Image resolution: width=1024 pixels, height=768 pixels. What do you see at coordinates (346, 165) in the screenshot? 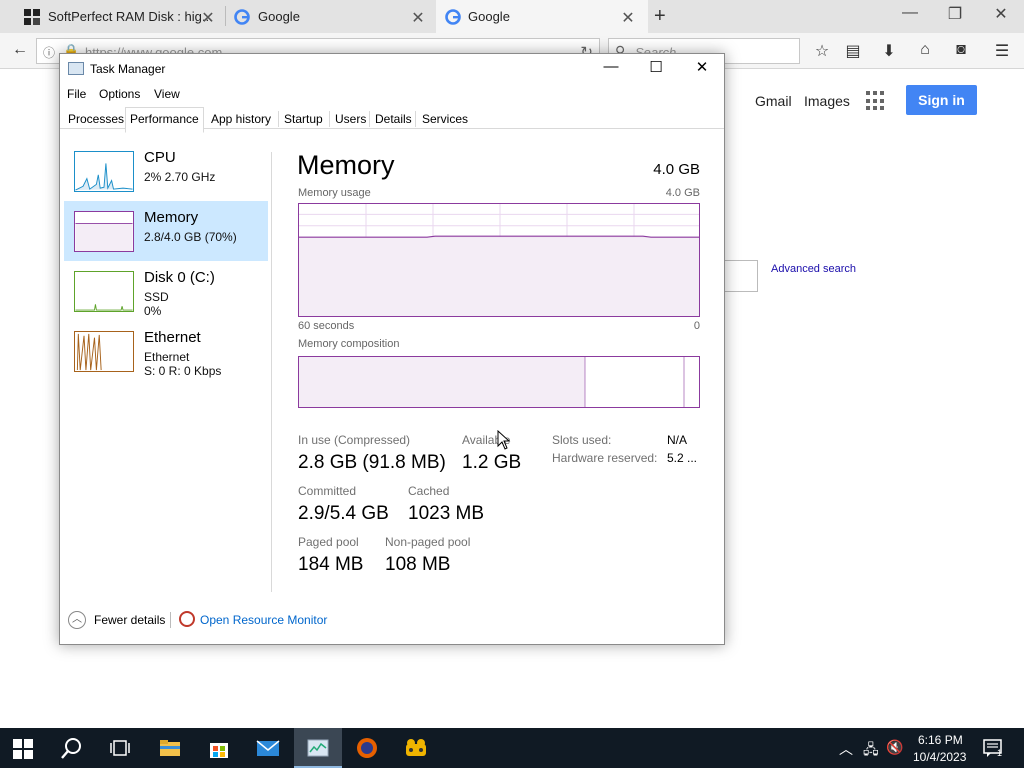
I see `memory-heading: Memory` at bounding box center [346, 165].